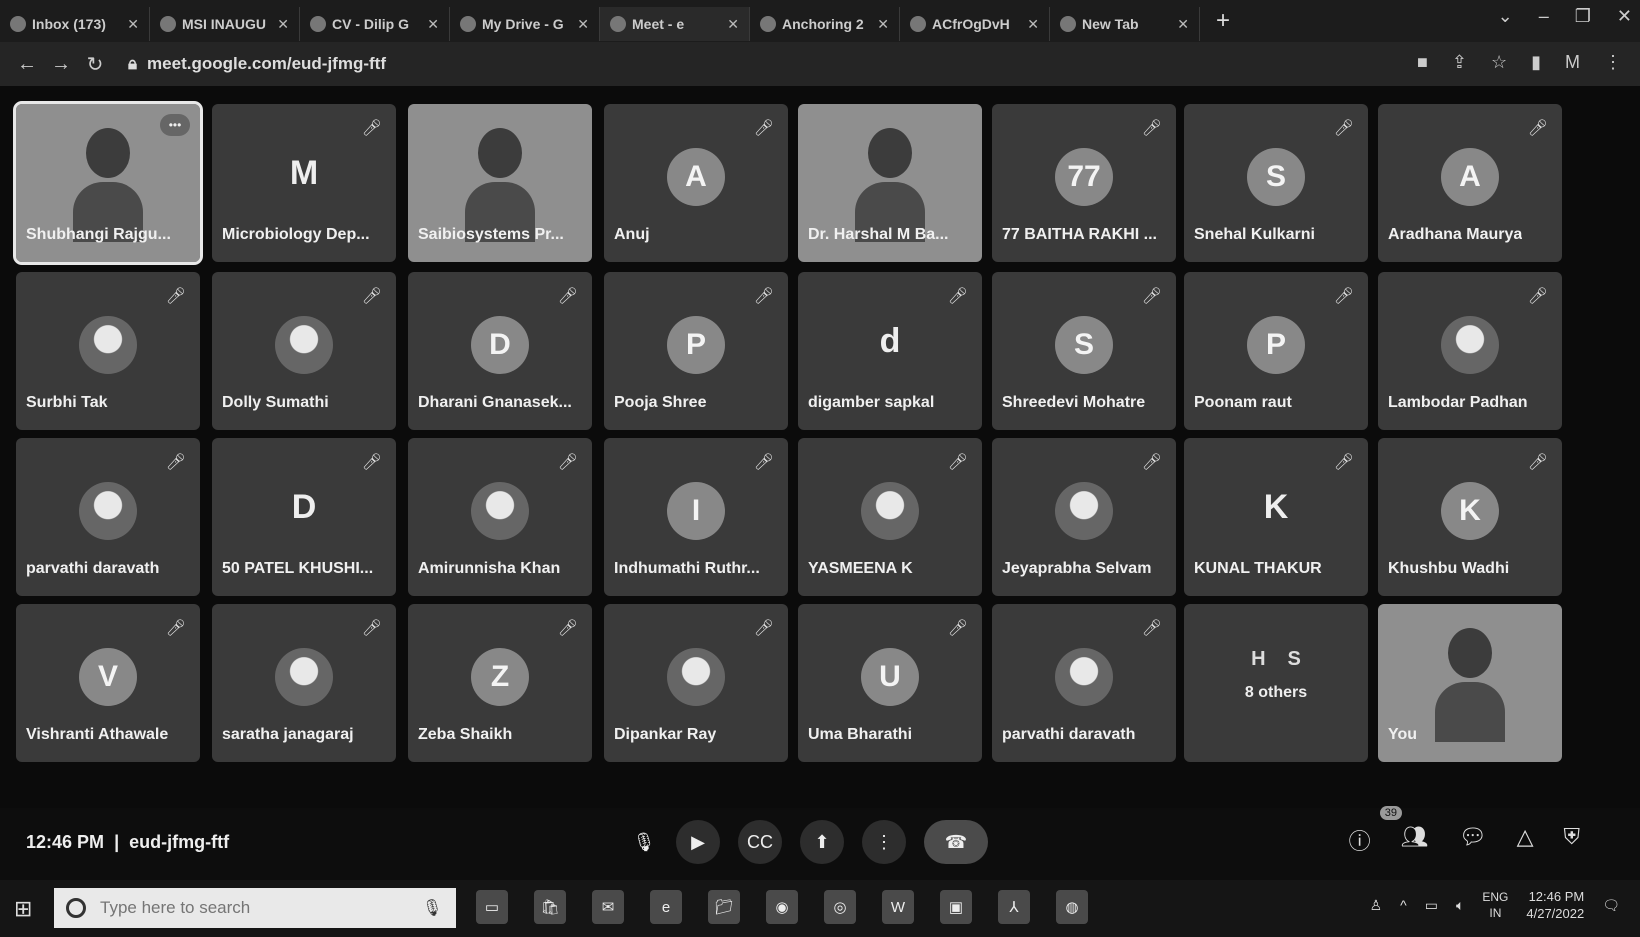 Image resolution: width=1640 pixels, height=937 pixels. Describe the element at coordinates (956, 907) in the screenshot. I see `meet-app-icon: ▣` at that location.